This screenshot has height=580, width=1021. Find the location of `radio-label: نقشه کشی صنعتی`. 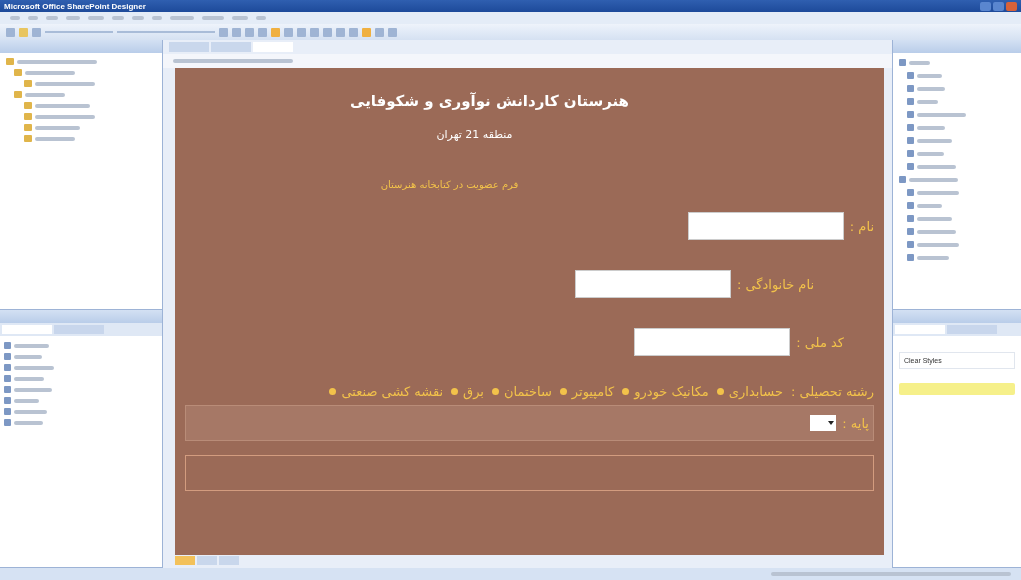

radio-label: نقشه کشی صنعتی is located at coordinates (392, 391).